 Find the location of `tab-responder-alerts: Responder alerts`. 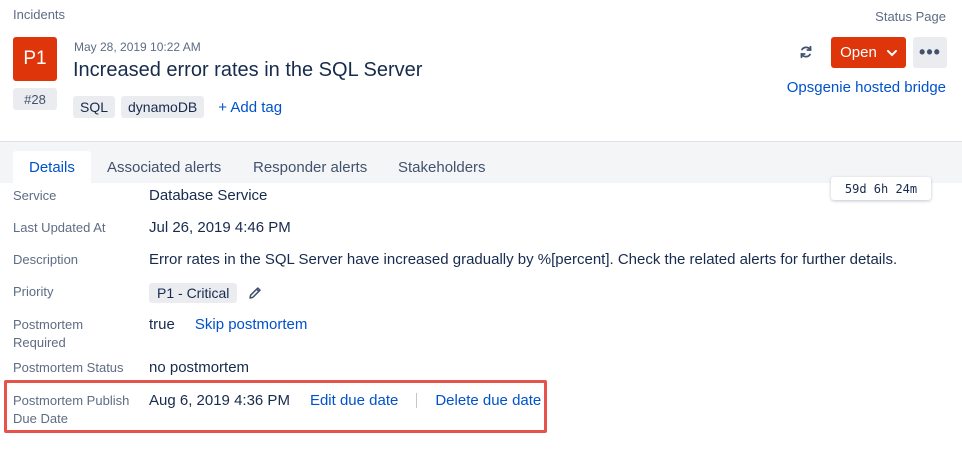

tab-responder-alerts: Responder alerts is located at coordinates (310, 167).